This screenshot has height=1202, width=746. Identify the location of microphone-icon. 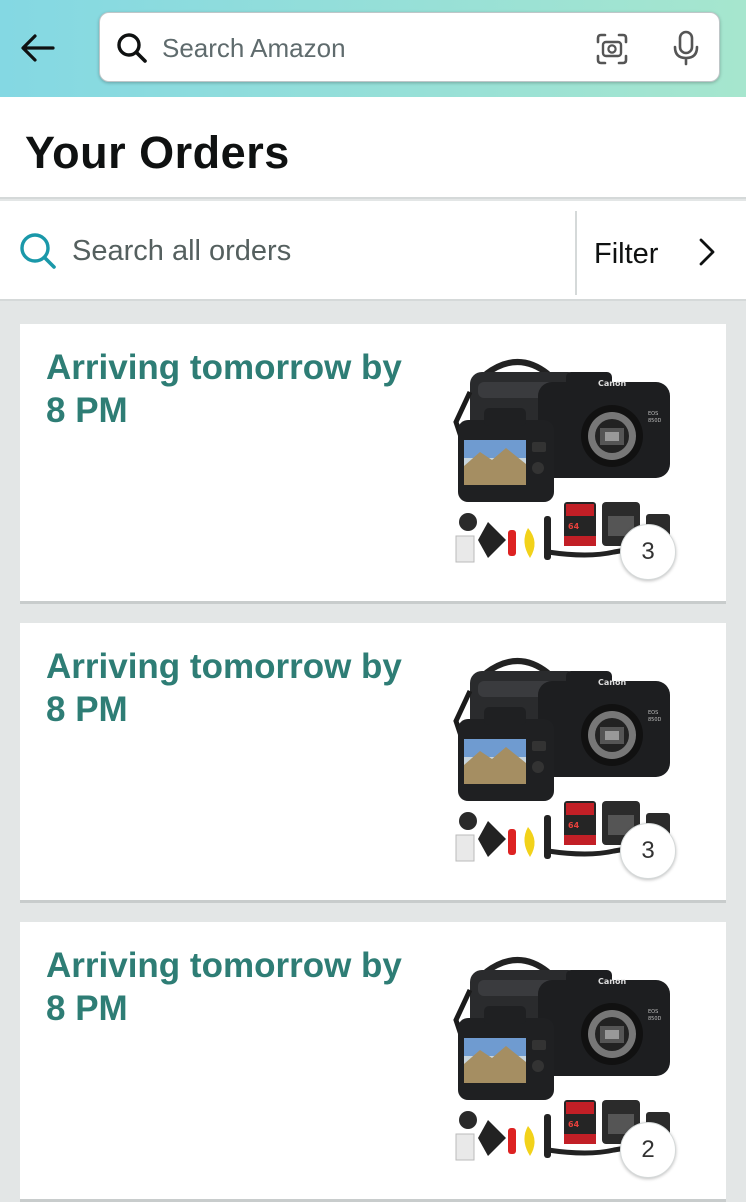
(686, 48).